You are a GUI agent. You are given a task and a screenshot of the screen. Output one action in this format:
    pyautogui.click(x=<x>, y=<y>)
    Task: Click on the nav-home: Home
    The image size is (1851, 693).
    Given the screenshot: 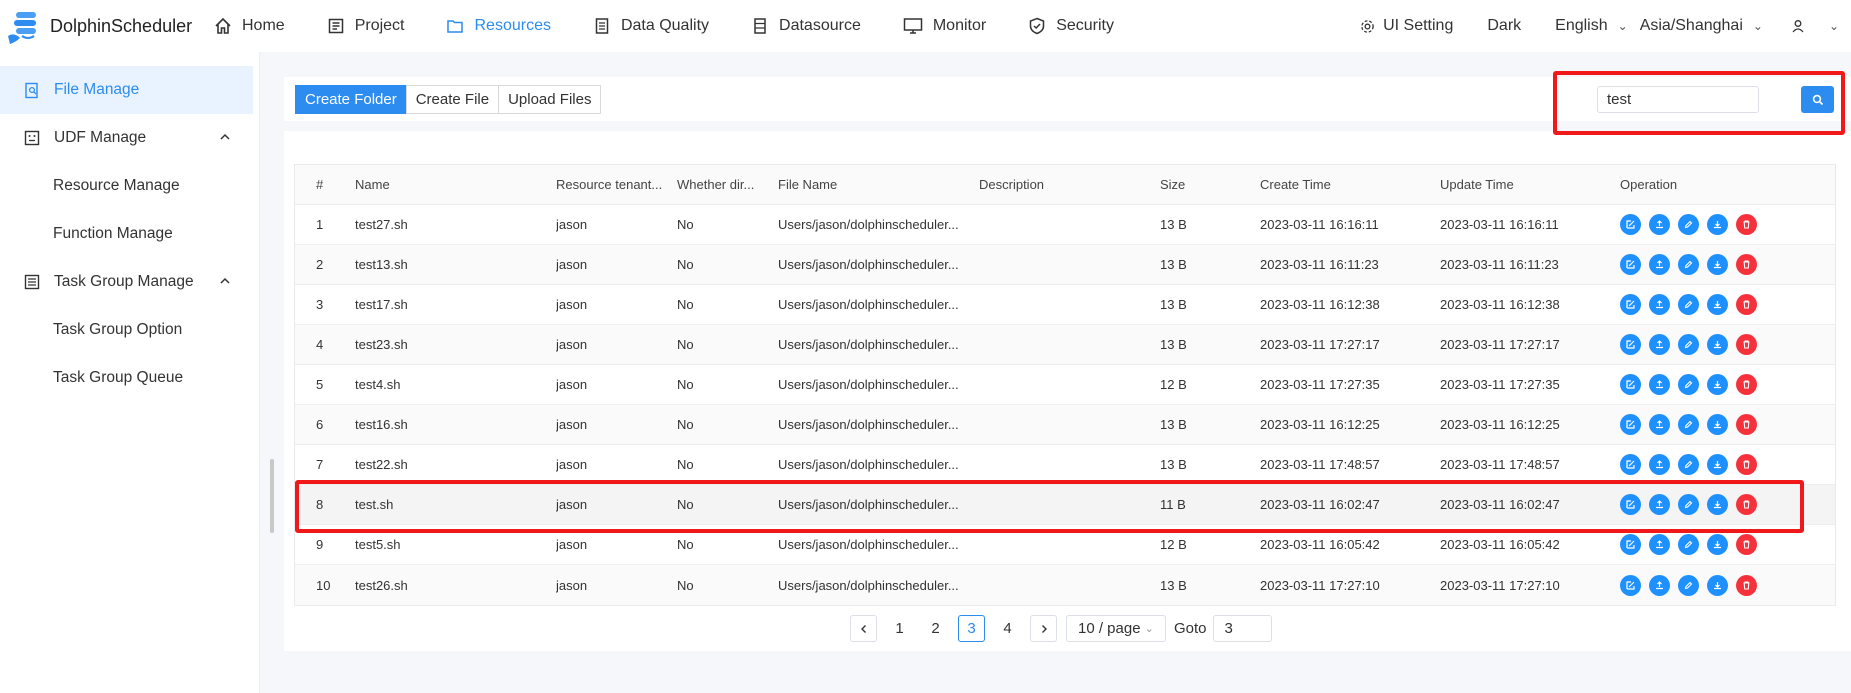 What is the action you would take?
    pyautogui.click(x=249, y=26)
    